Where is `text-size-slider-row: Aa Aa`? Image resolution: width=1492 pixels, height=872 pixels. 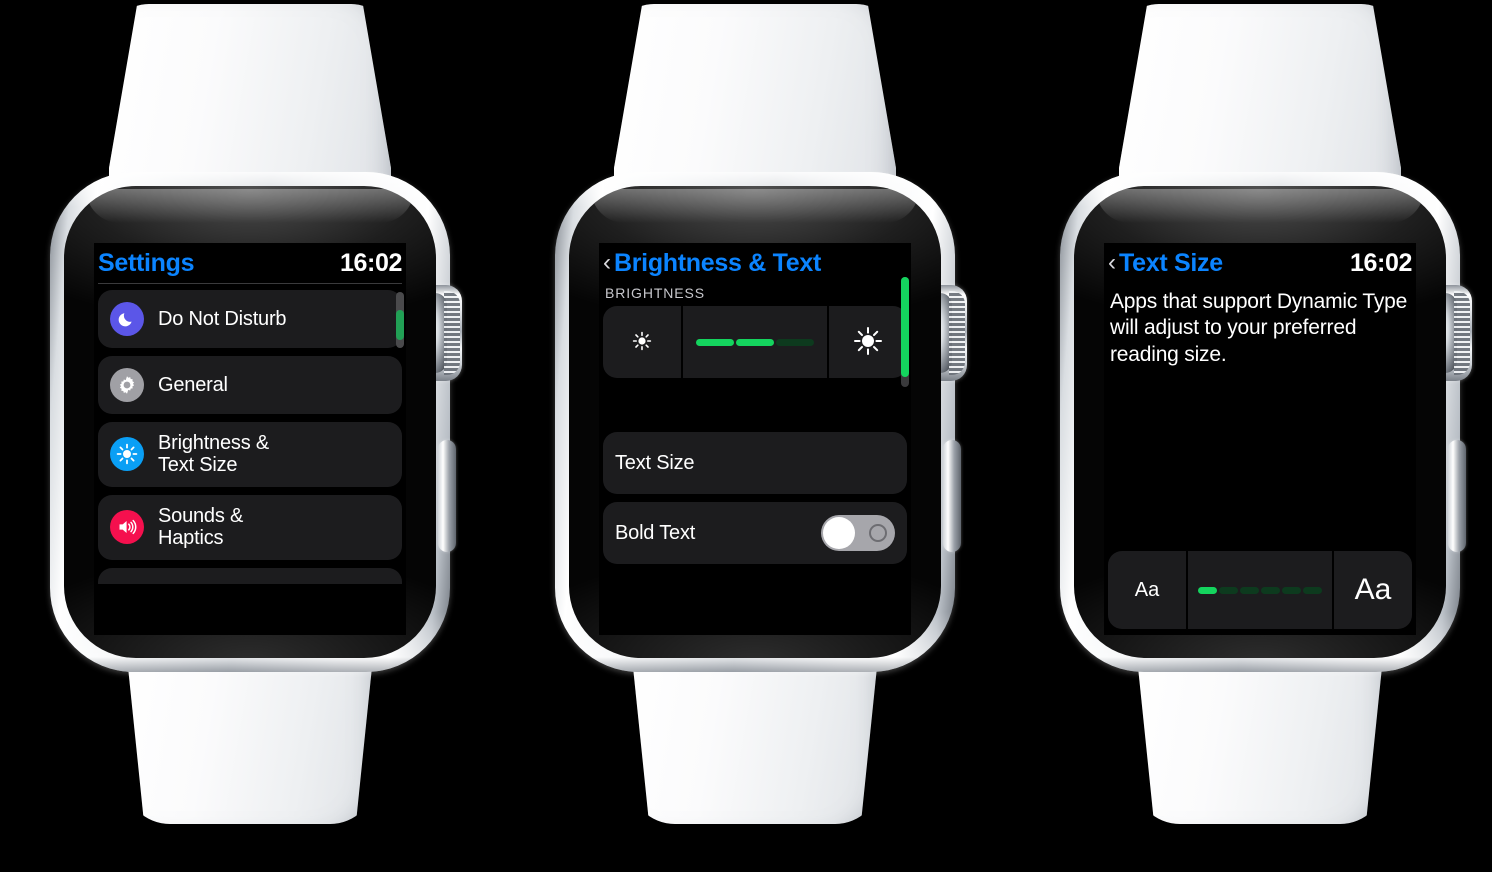 text-size-slider-row: Aa Aa is located at coordinates (1260, 590).